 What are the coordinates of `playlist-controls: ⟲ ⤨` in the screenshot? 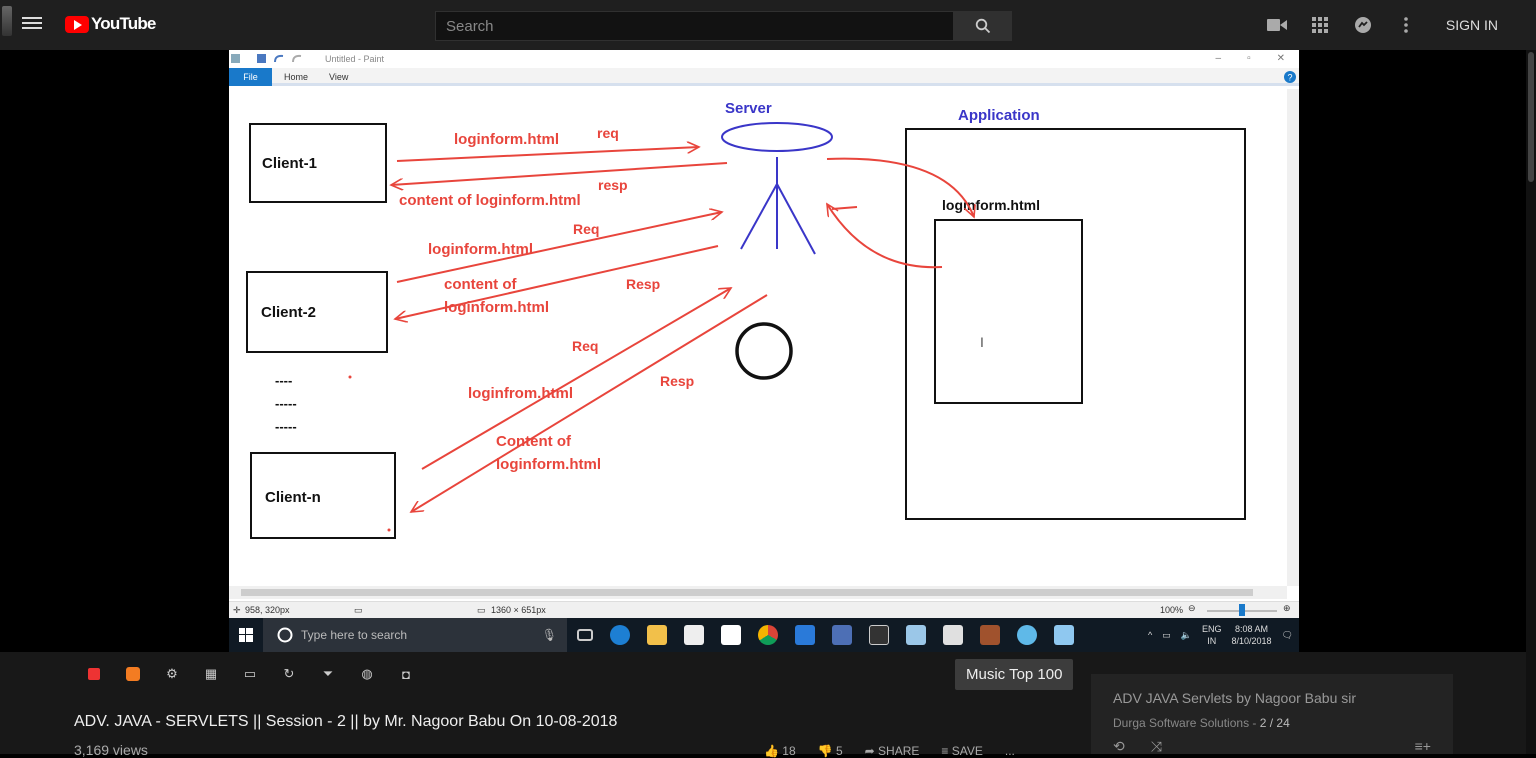 It's located at (1137, 746).